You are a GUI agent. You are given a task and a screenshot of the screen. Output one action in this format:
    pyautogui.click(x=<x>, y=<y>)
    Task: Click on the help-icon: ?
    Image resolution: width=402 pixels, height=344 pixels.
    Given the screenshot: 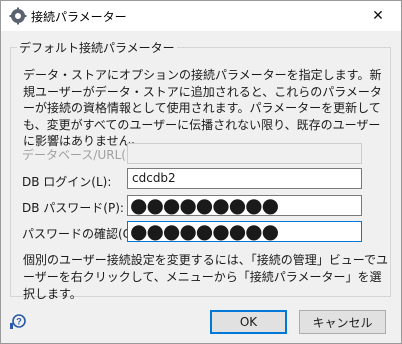 What is the action you would take?
    pyautogui.click(x=18, y=322)
    